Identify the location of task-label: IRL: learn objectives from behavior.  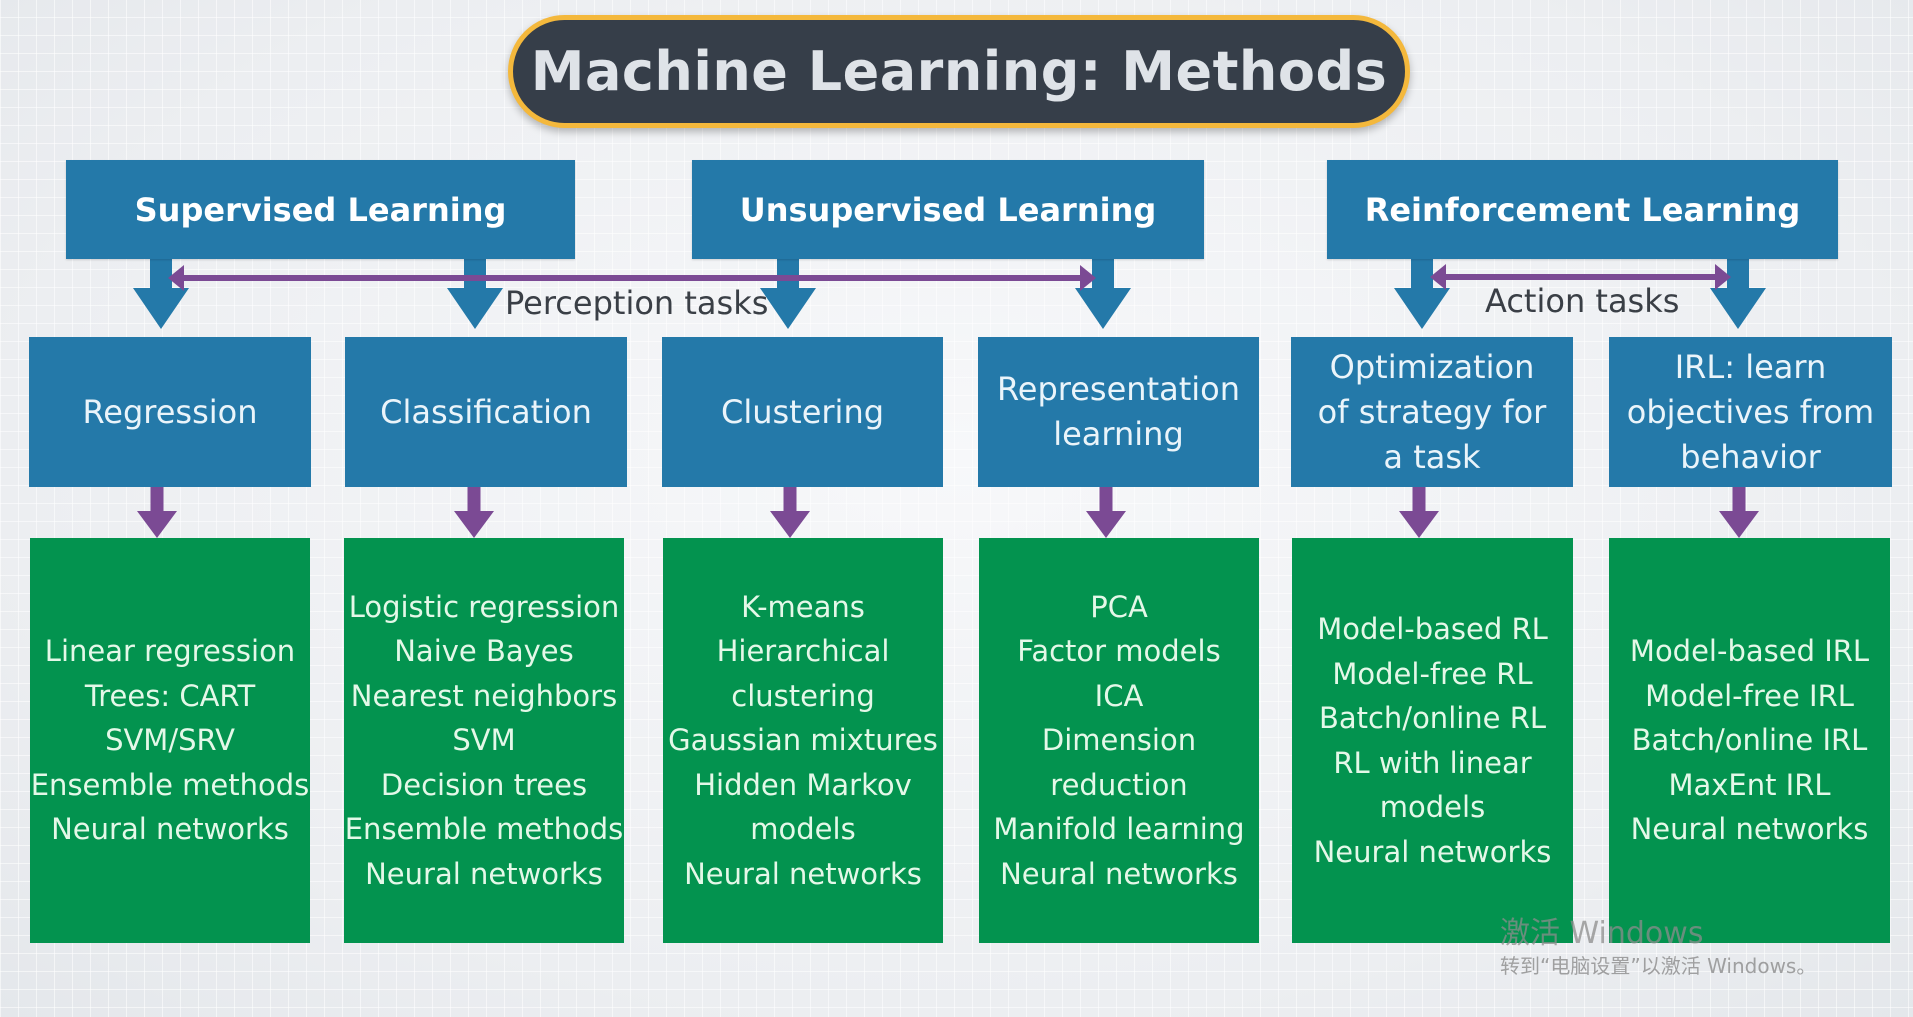
(1750, 411).